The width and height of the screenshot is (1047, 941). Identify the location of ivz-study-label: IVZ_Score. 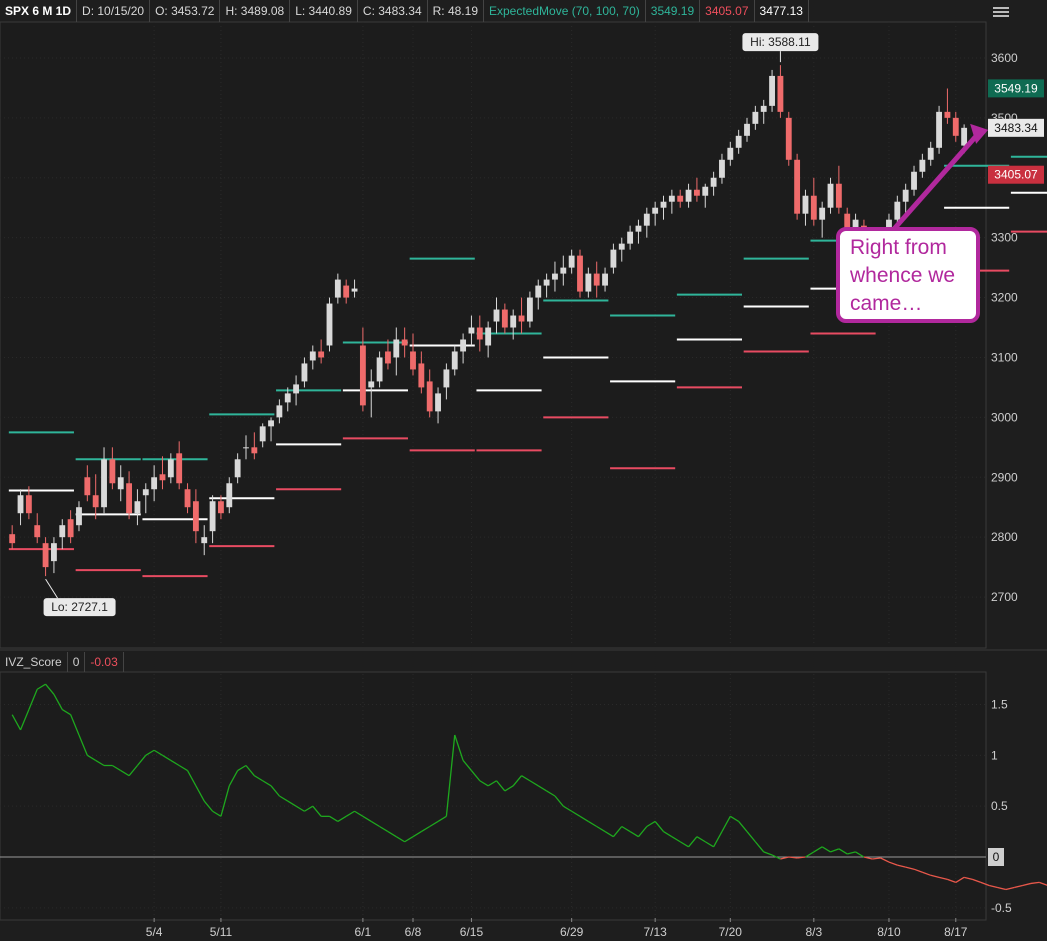
(34, 662).